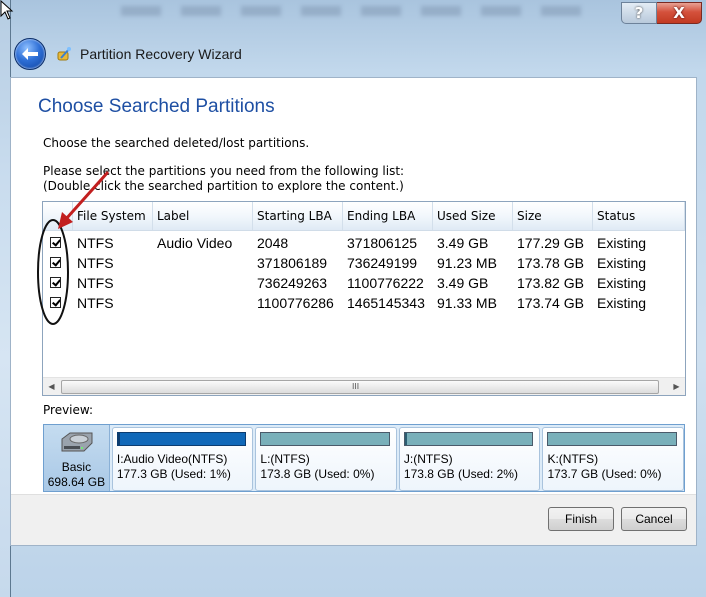  Describe the element at coordinates (550, 243) in the screenshot. I see `cell-size: 177.29 GB` at that location.